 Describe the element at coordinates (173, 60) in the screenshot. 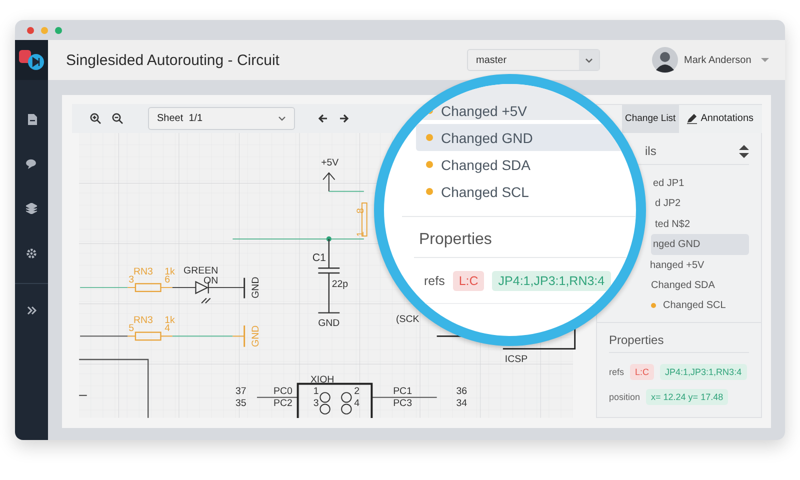

I see `window-title: Singlesided Autorouting - Circuit` at that location.